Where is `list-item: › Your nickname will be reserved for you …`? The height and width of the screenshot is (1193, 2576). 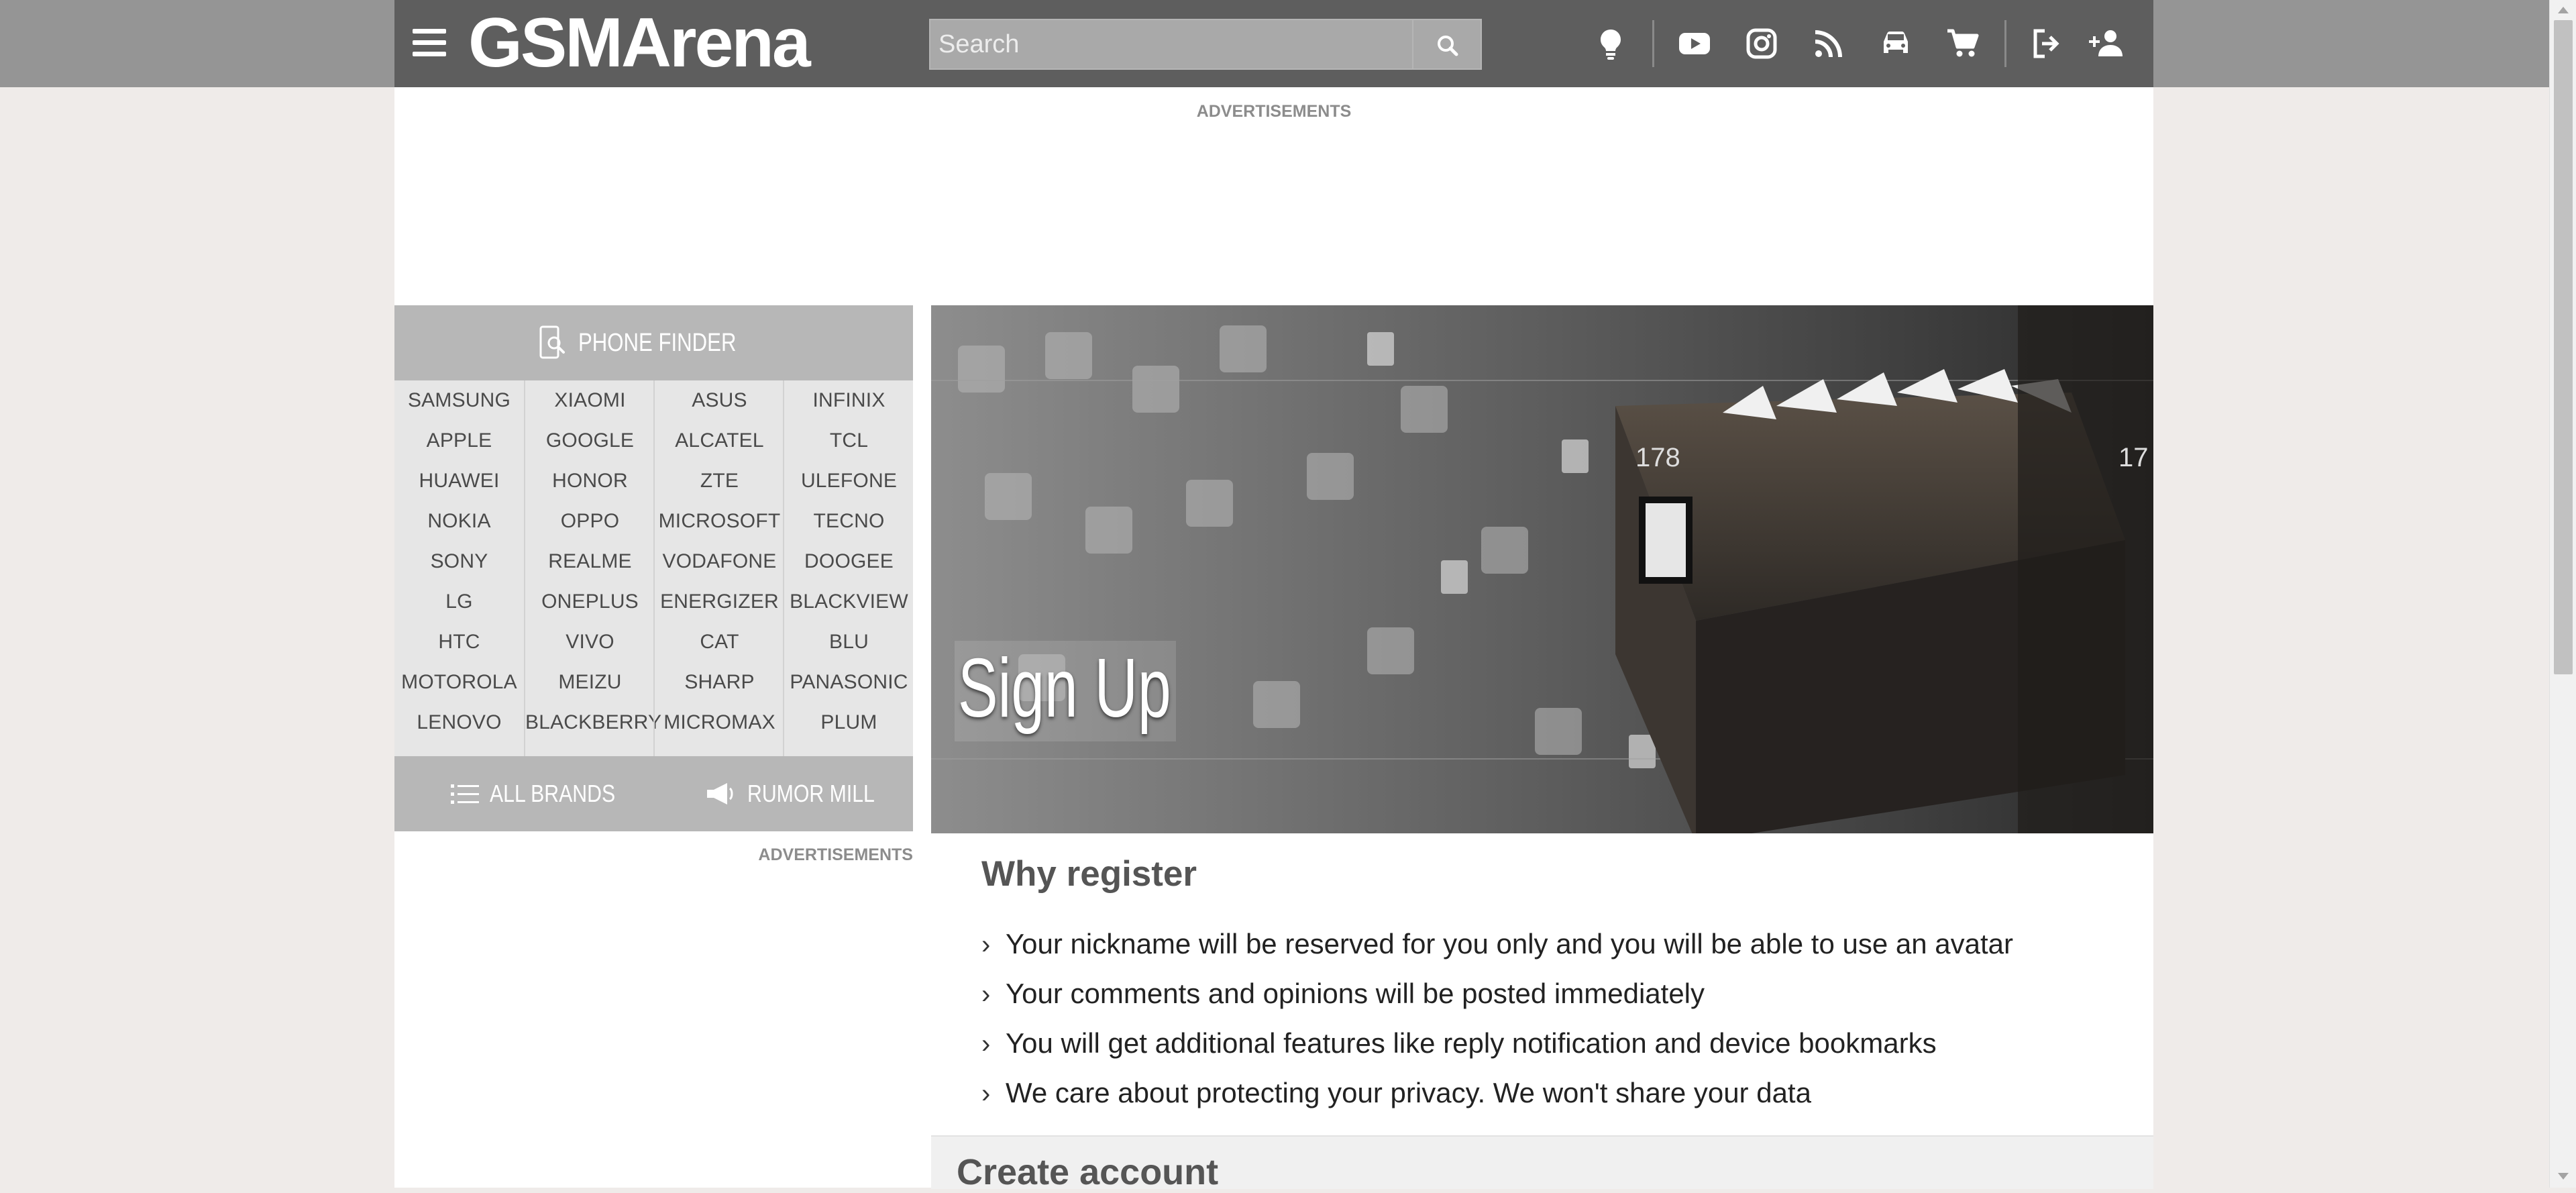
list-item: › Your nickname will be reserved for you … is located at coordinates (1497, 944).